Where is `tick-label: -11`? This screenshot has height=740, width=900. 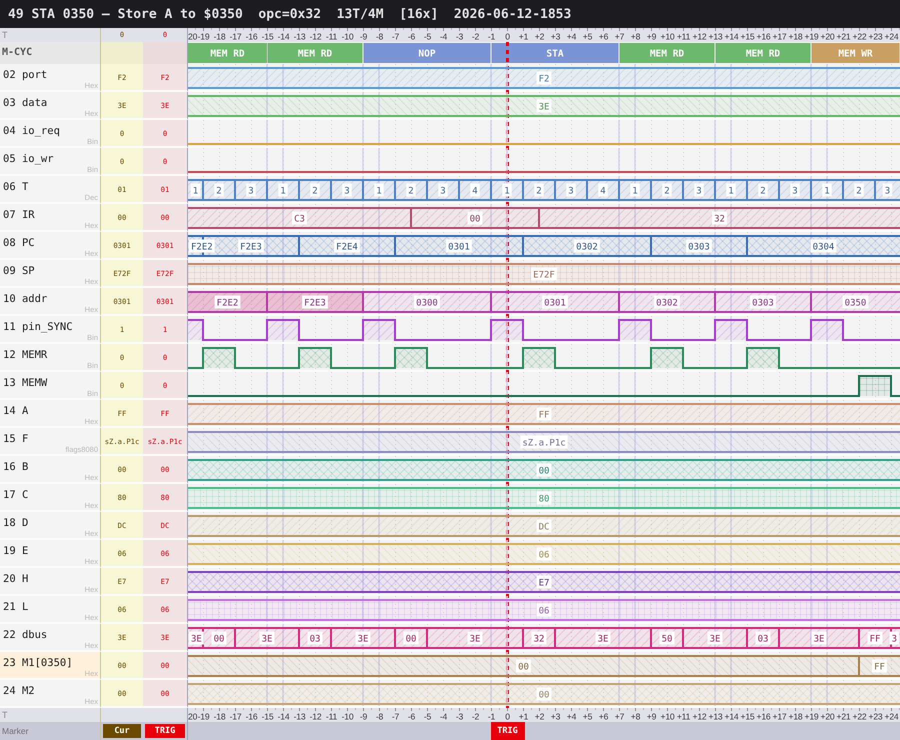 tick-label: -11 is located at coordinates (332, 717).